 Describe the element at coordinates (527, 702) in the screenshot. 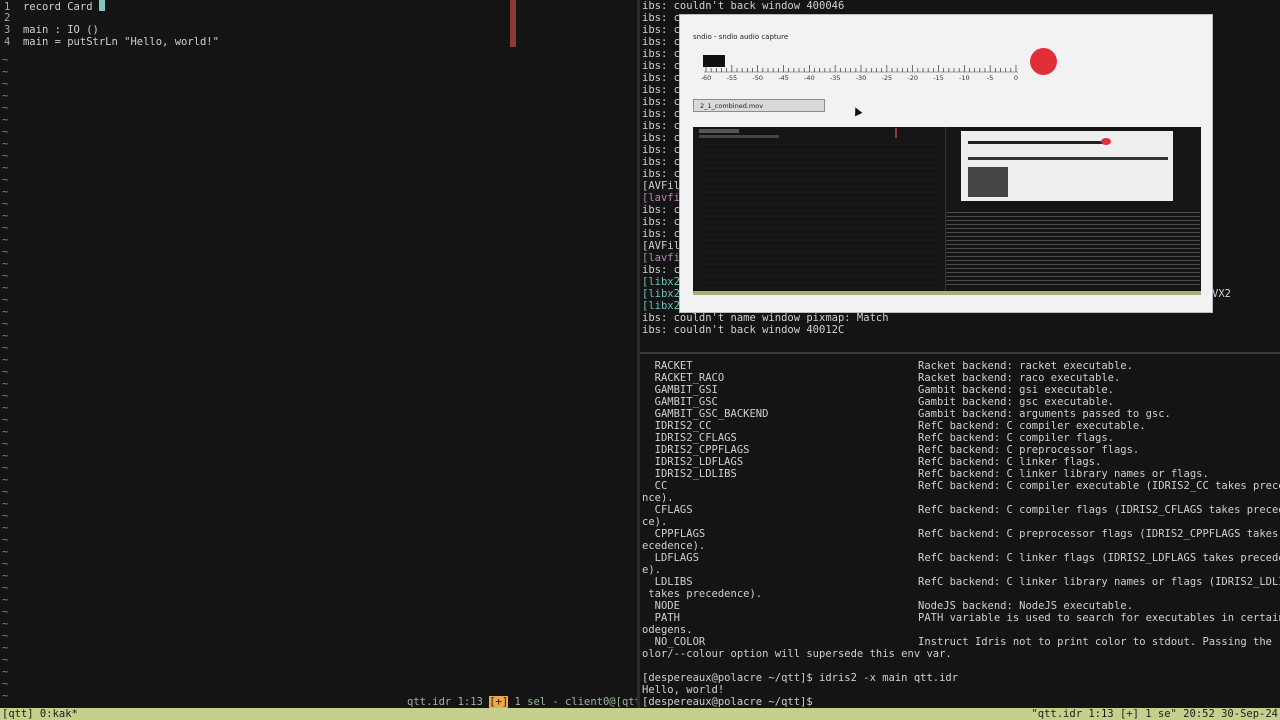

I see `editor-statusline: qtt.idr 1:13 [+] 1 sel - client0@[qtt]` at that location.